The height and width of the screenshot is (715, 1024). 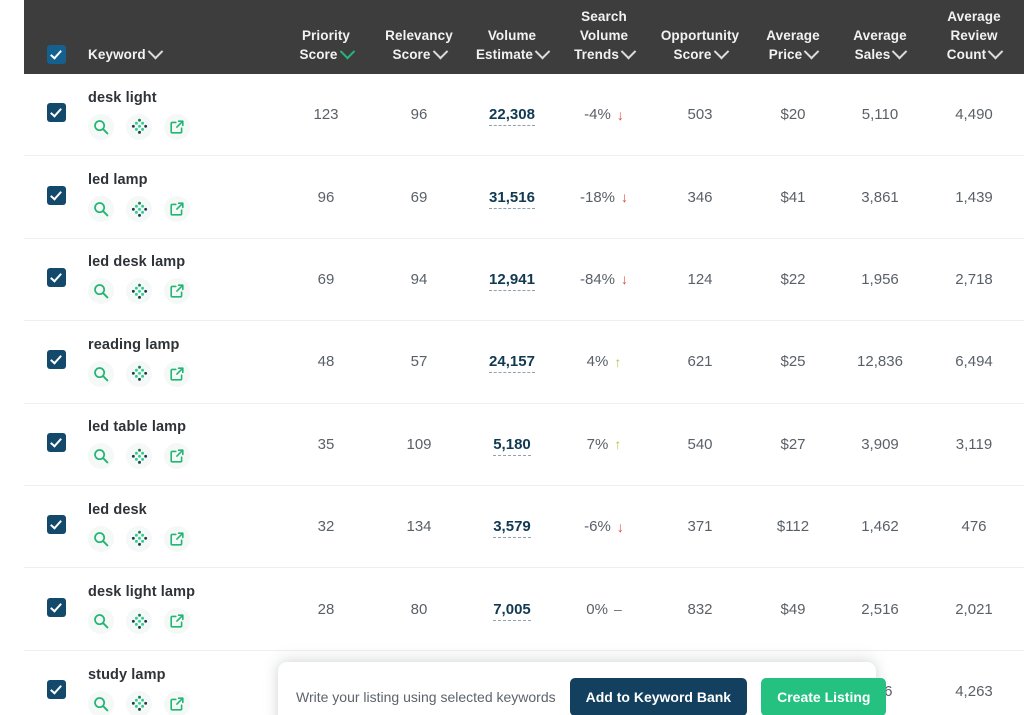 I want to click on average-review-count-cell: 476, so click(x=974, y=527).